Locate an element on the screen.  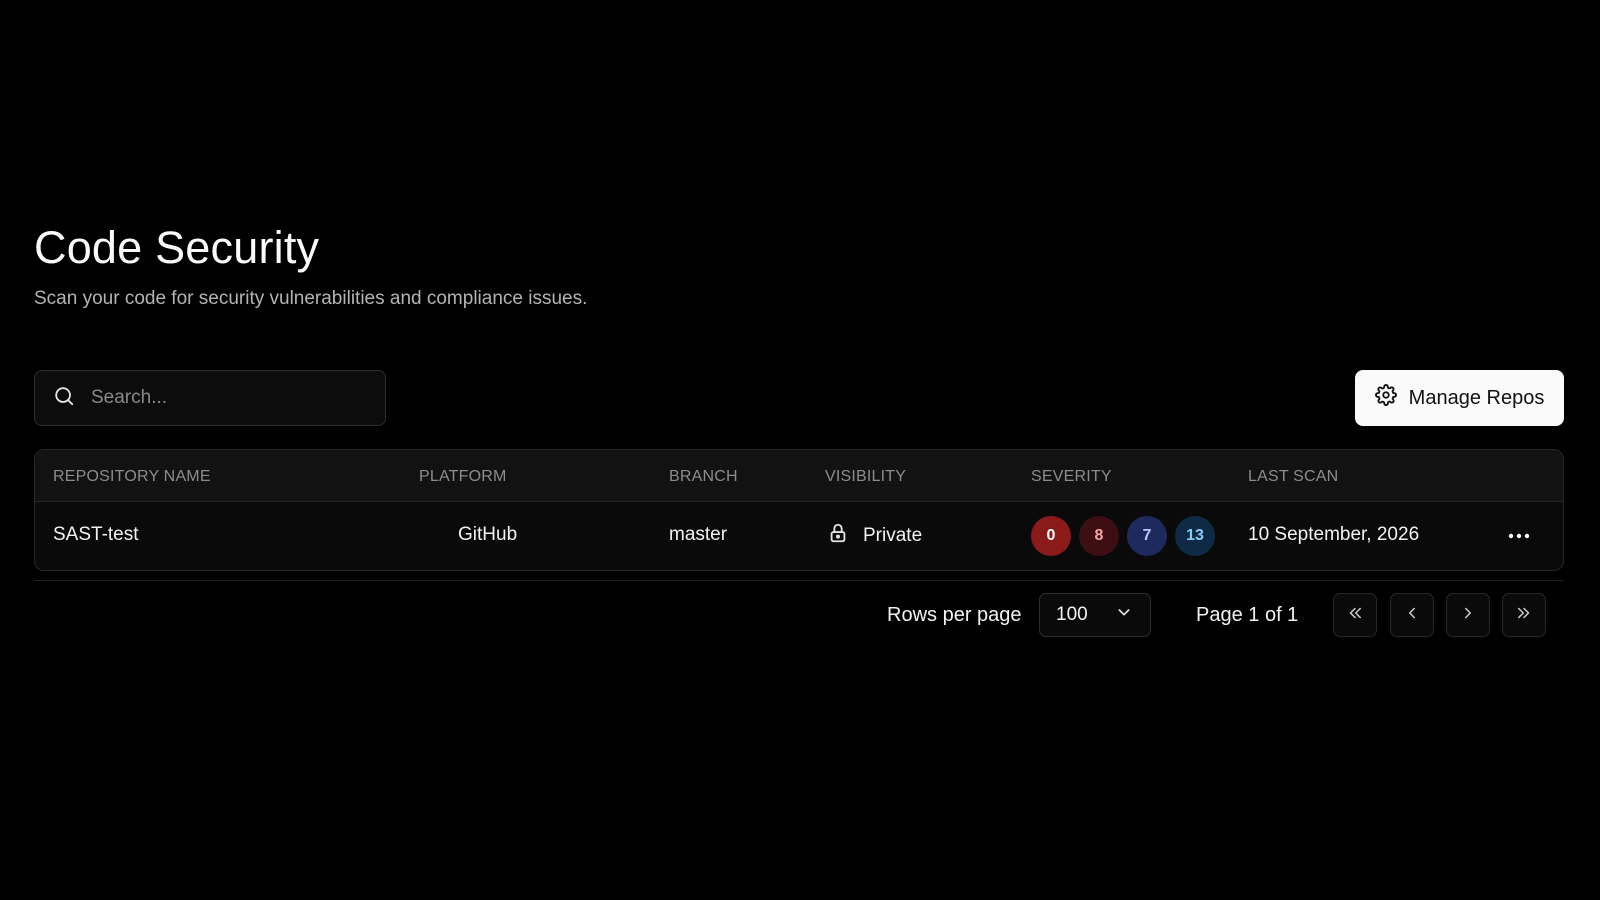
rows-per-page-label: Rows per page is located at coordinates (954, 615).